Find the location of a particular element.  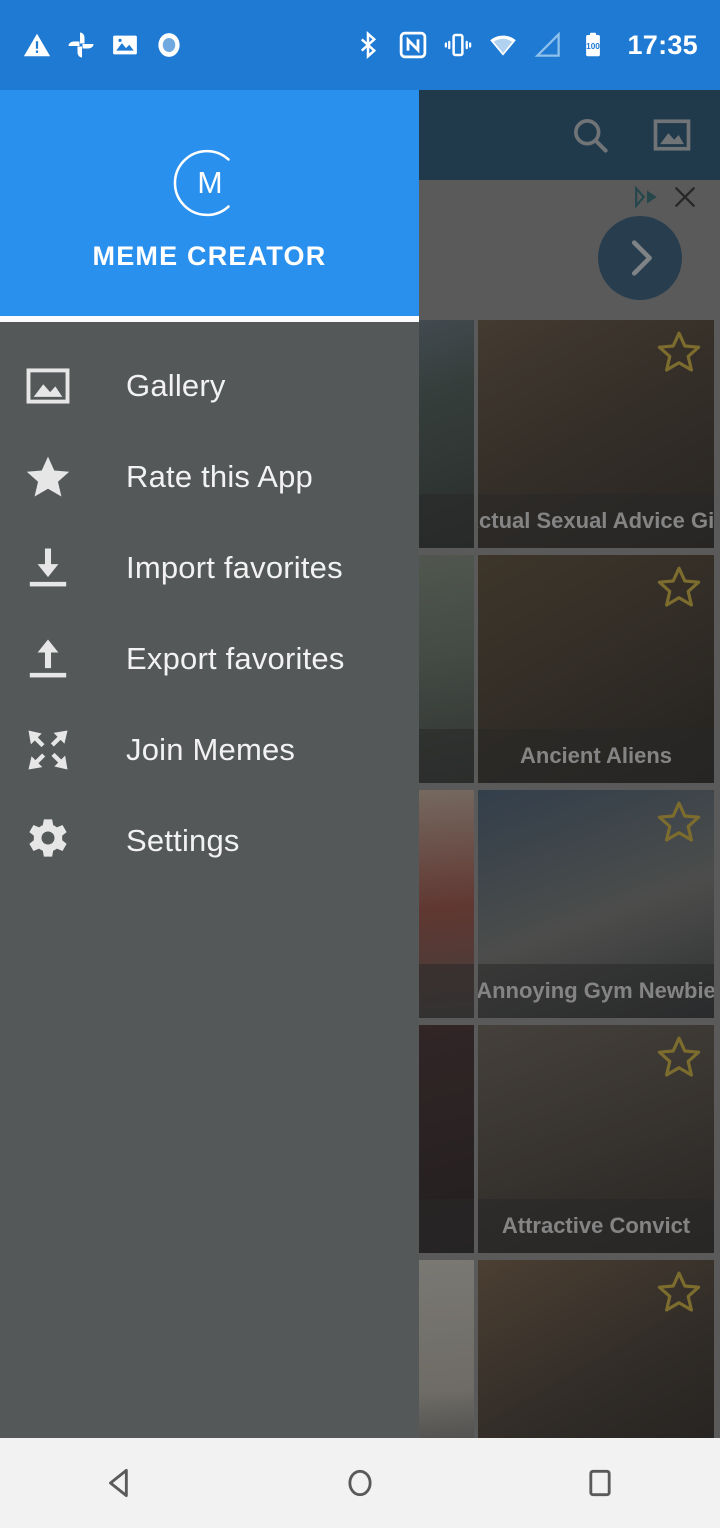

status-bar: 100 17:35 is located at coordinates (360, 45).